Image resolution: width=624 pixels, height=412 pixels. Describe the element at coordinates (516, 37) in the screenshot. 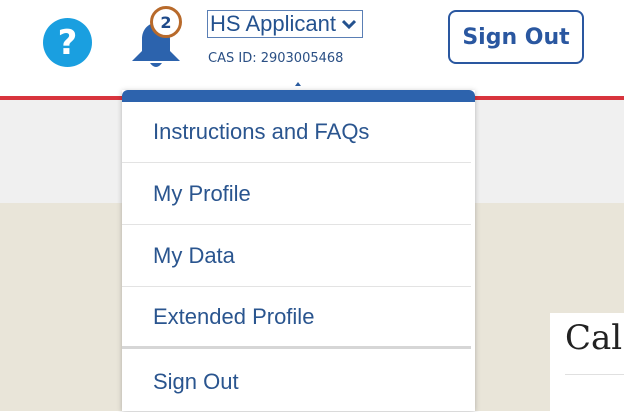

I see `sign-out-button: Sign Out` at that location.